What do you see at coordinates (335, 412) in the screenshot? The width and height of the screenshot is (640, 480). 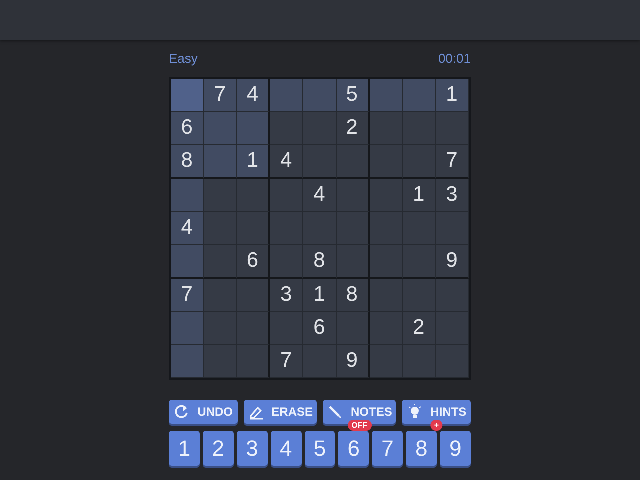 I see `pencil-icon` at bounding box center [335, 412].